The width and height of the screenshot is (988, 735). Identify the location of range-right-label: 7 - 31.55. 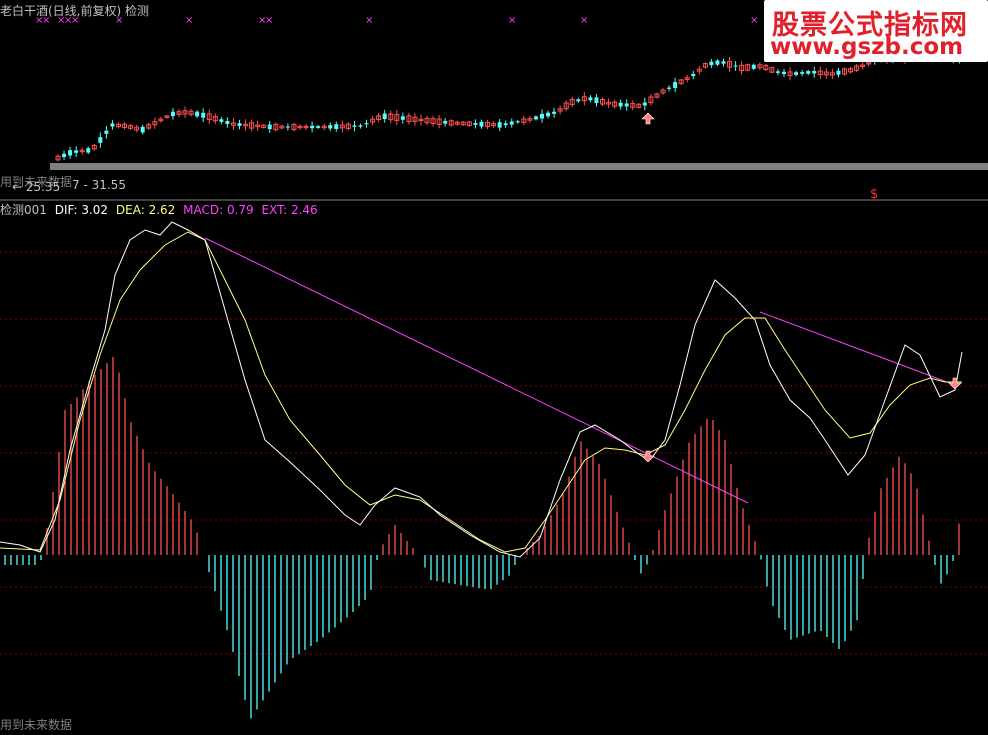
(99, 185).